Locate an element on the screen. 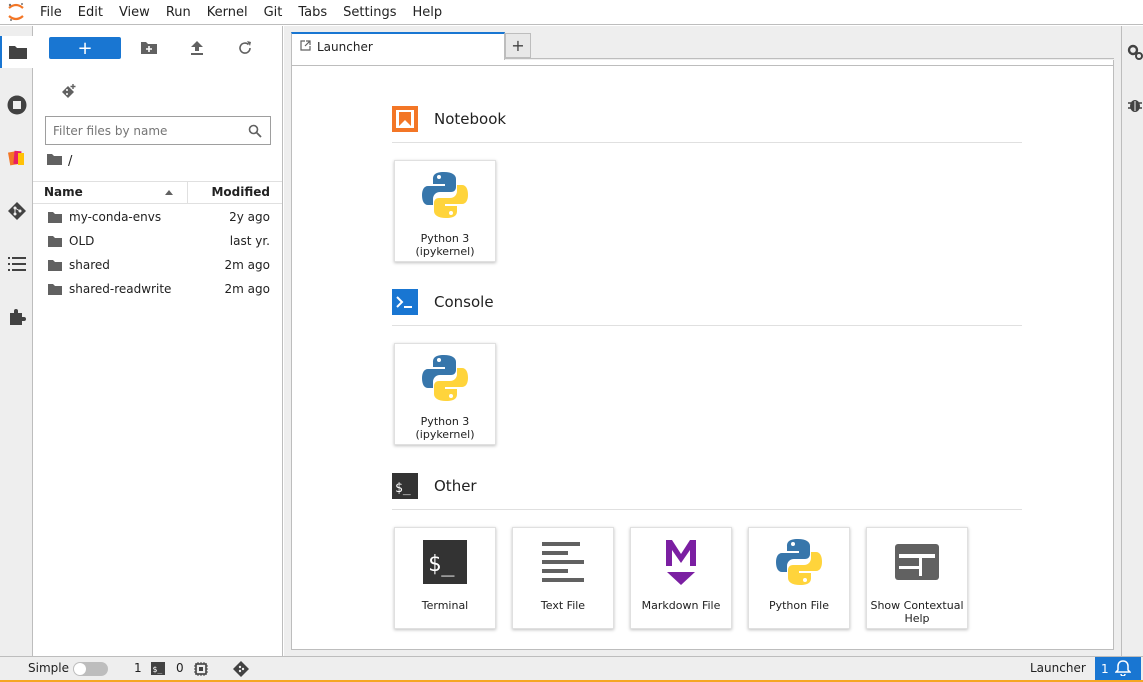 This screenshot has height=682, width=1143. section-notebook: Notebook is located at coordinates (707, 119).